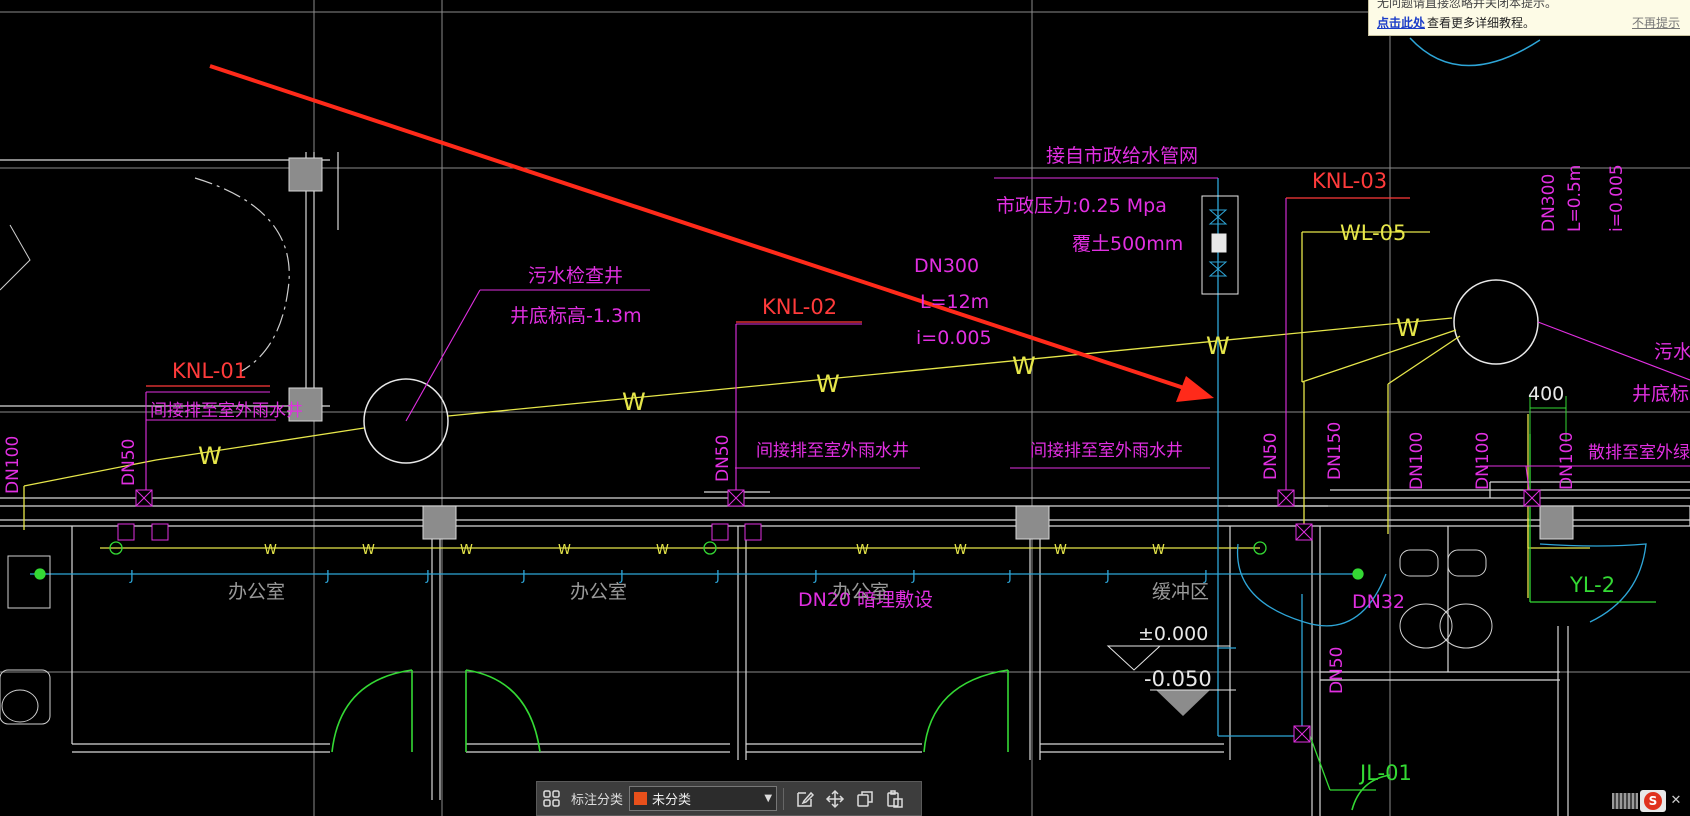 The width and height of the screenshot is (1690, 816). Describe the element at coordinates (1349, 181) in the screenshot. I see `knl03-label: KNL-03` at that location.